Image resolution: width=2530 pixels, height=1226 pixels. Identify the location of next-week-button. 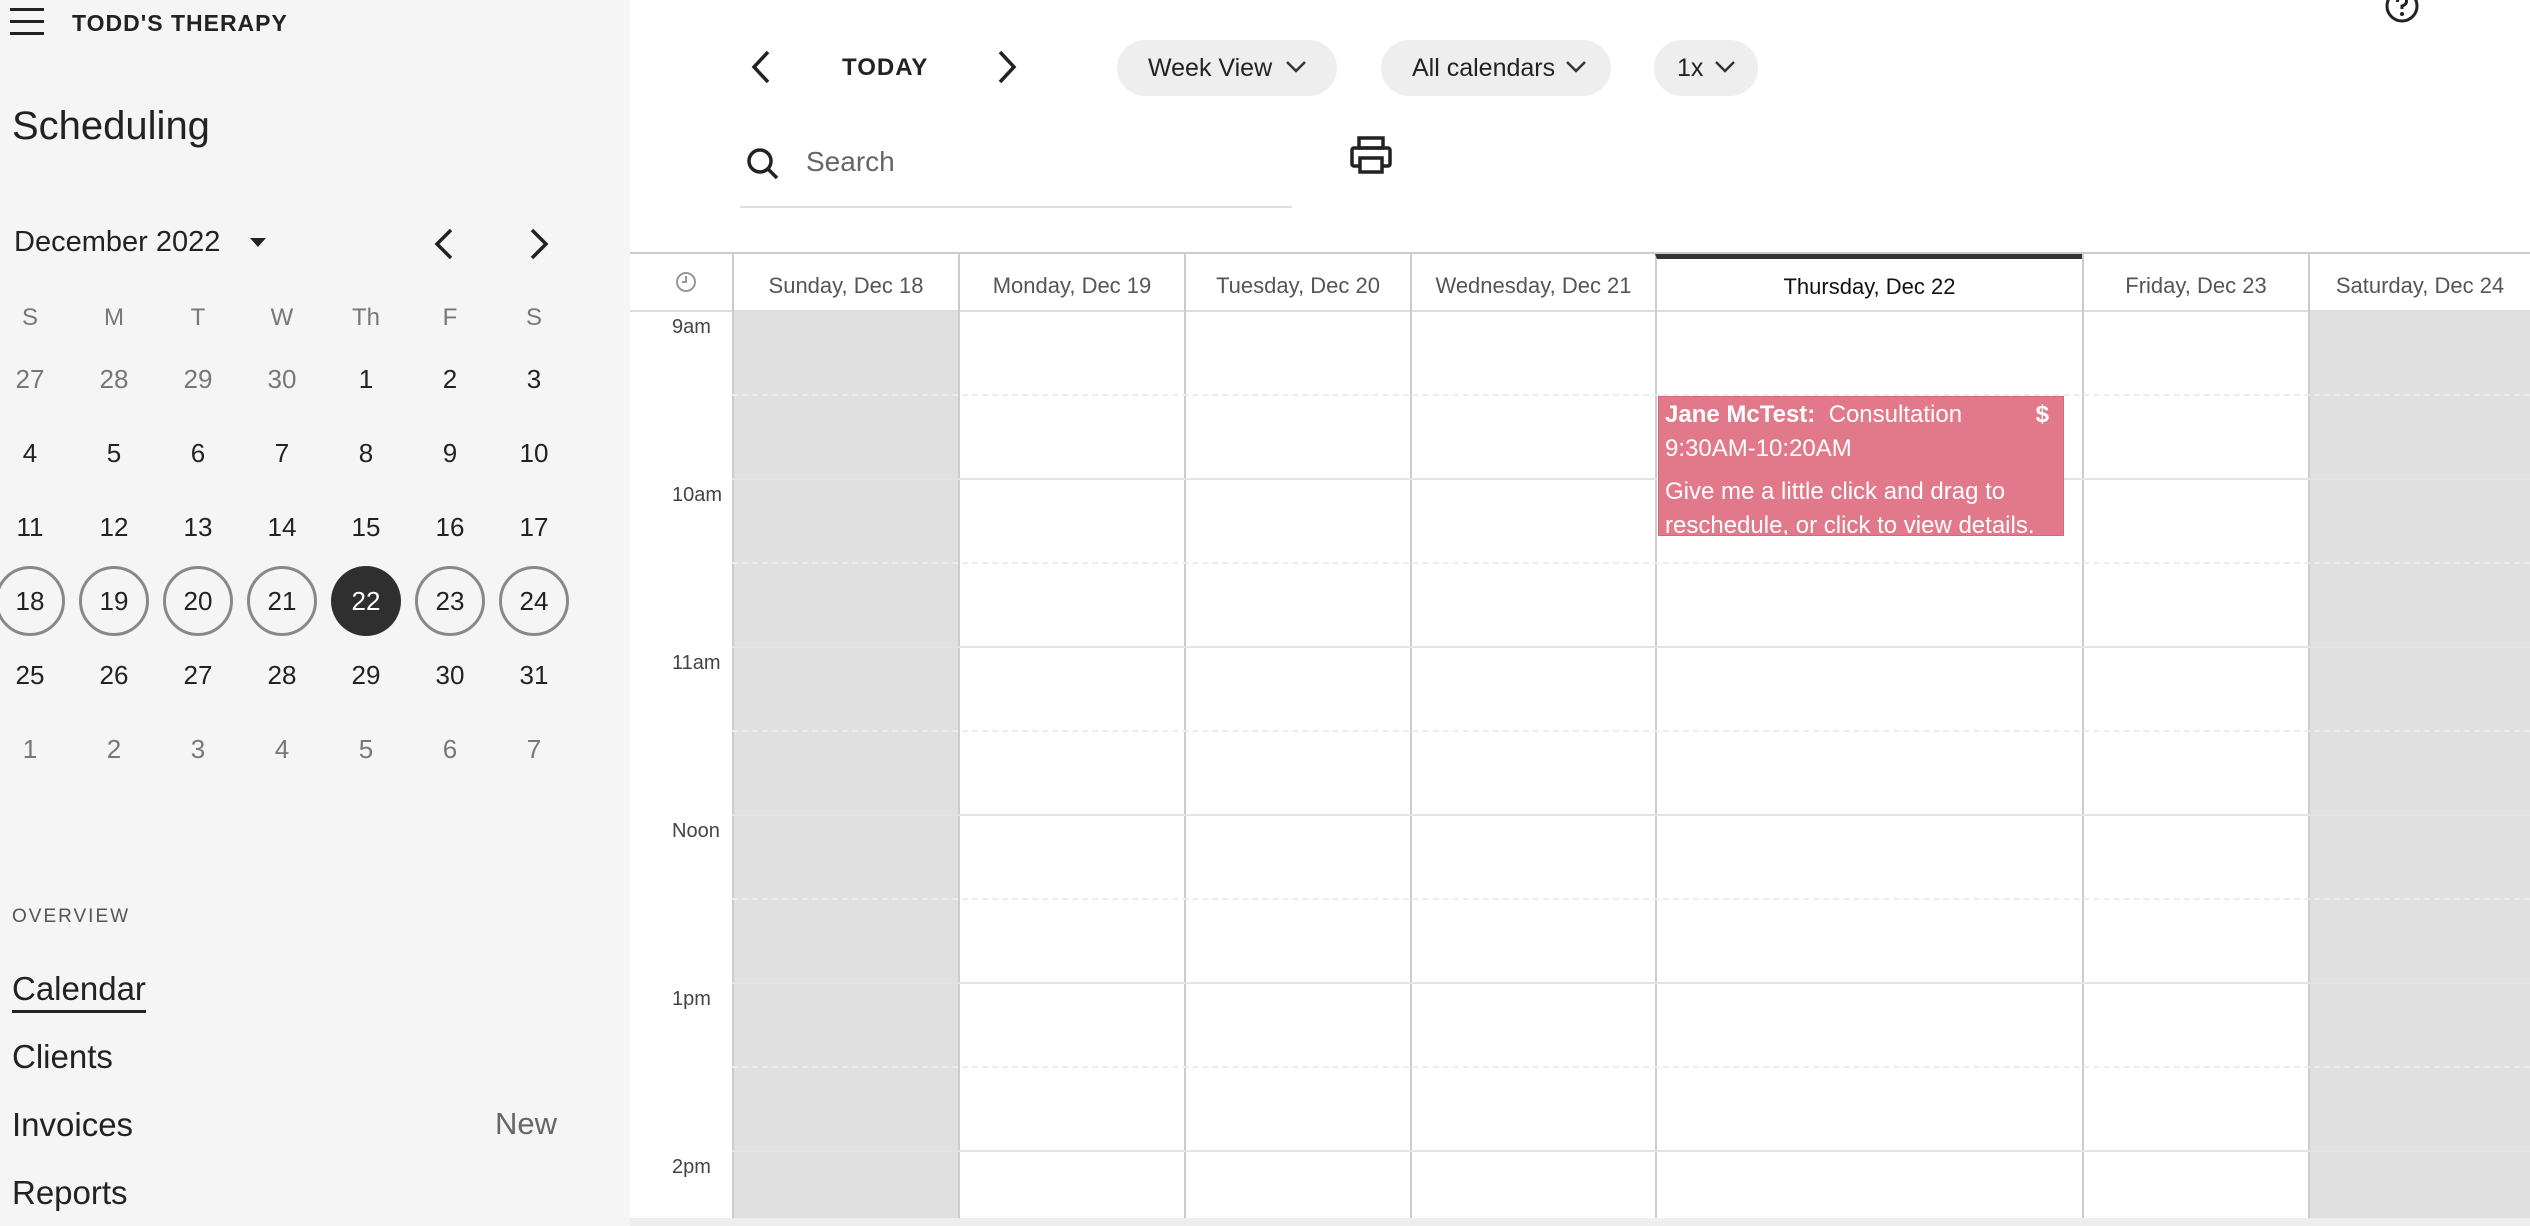
(1006, 67).